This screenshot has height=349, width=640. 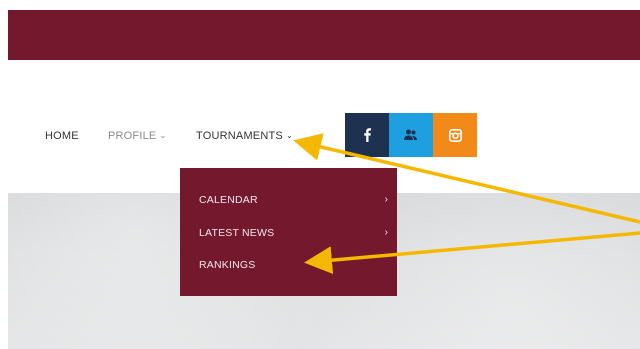 I want to click on nav-tournaments: TOURNAMENTS ⌄, so click(x=244, y=136).